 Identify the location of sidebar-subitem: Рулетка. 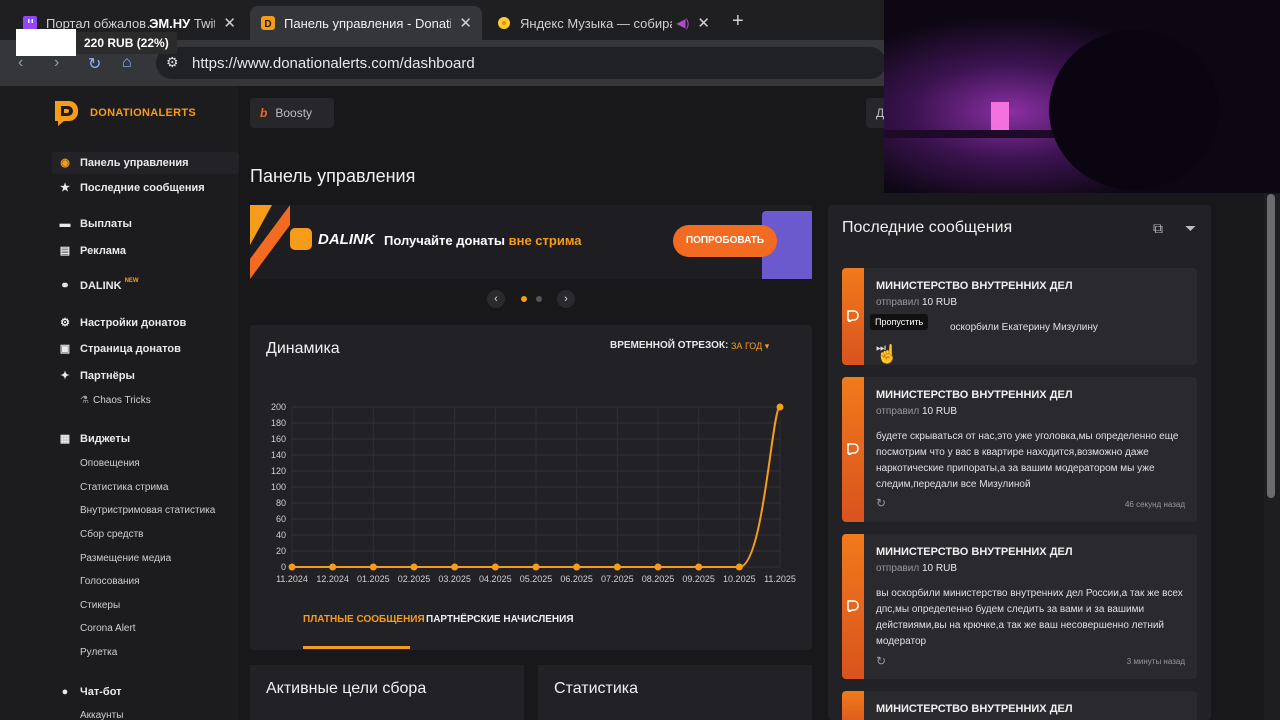
(98, 652).